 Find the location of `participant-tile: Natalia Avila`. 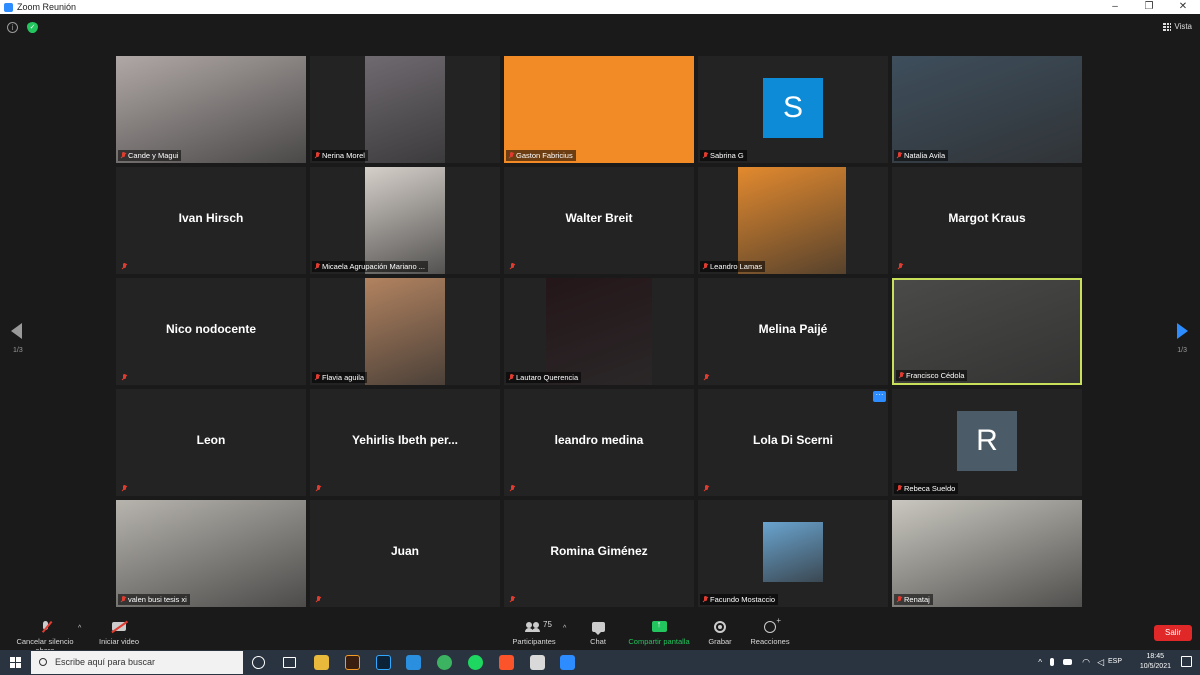

participant-tile: Natalia Avila is located at coordinates (987, 109).